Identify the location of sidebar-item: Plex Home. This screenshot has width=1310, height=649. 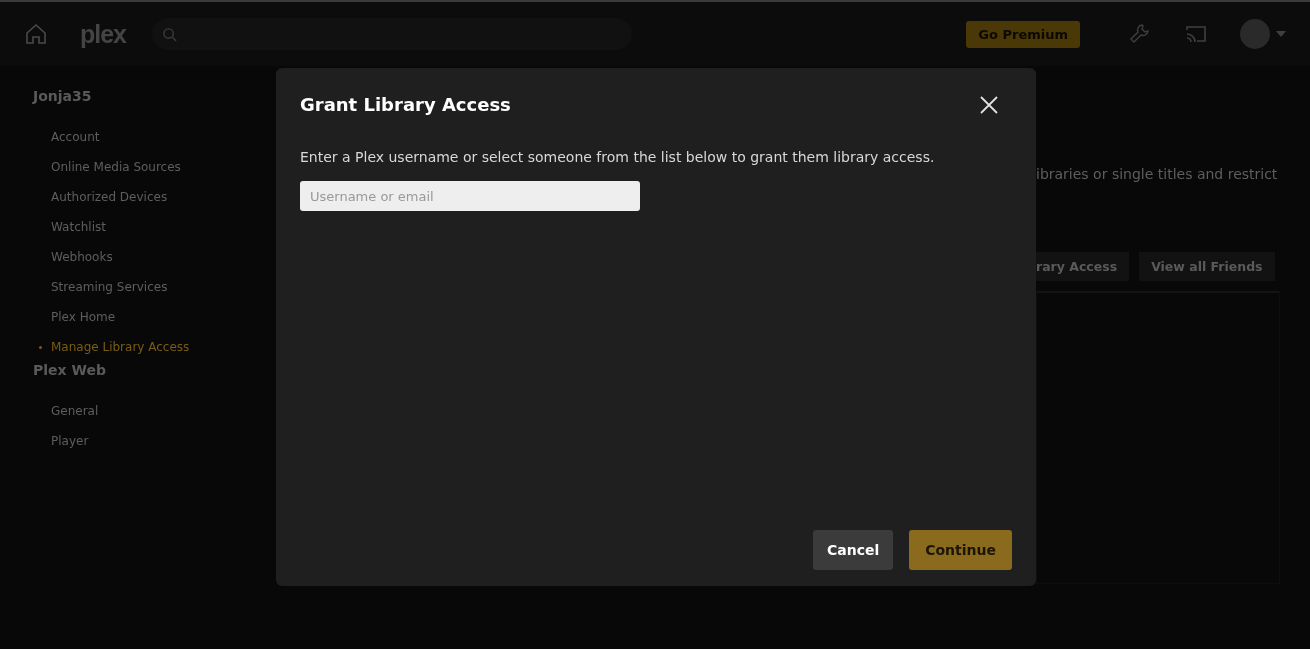
(154, 317).